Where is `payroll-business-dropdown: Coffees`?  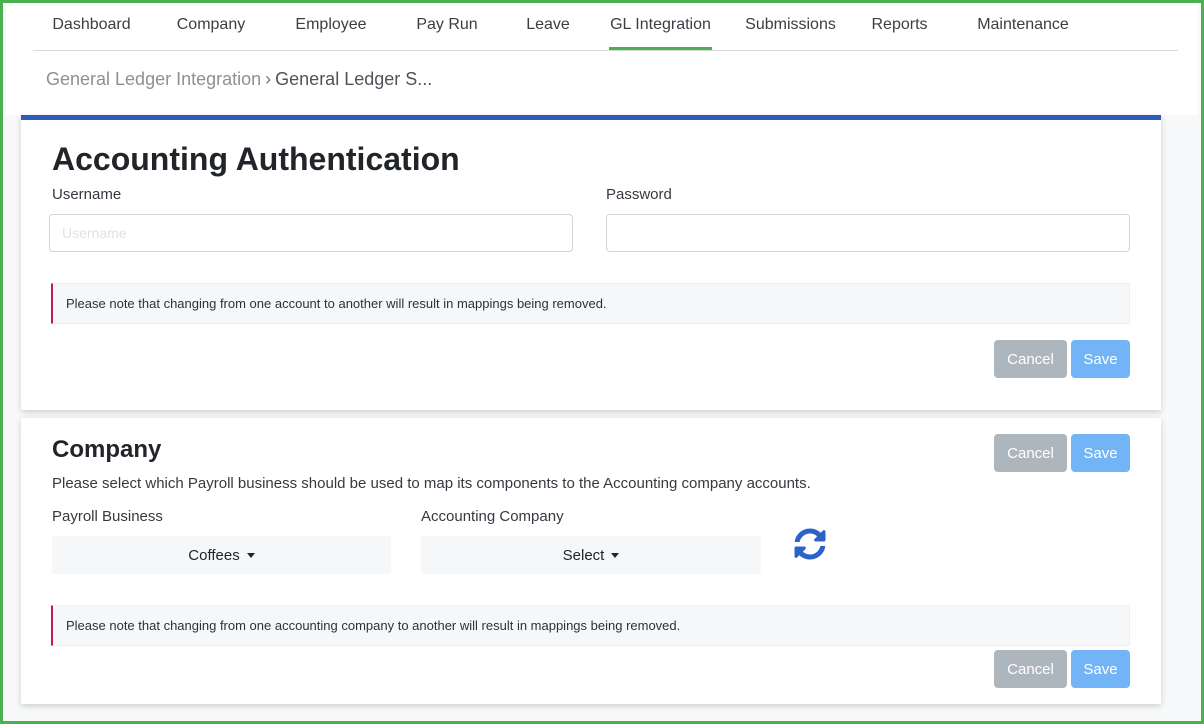 payroll-business-dropdown: Coffees is located at coordinates (221, 555).